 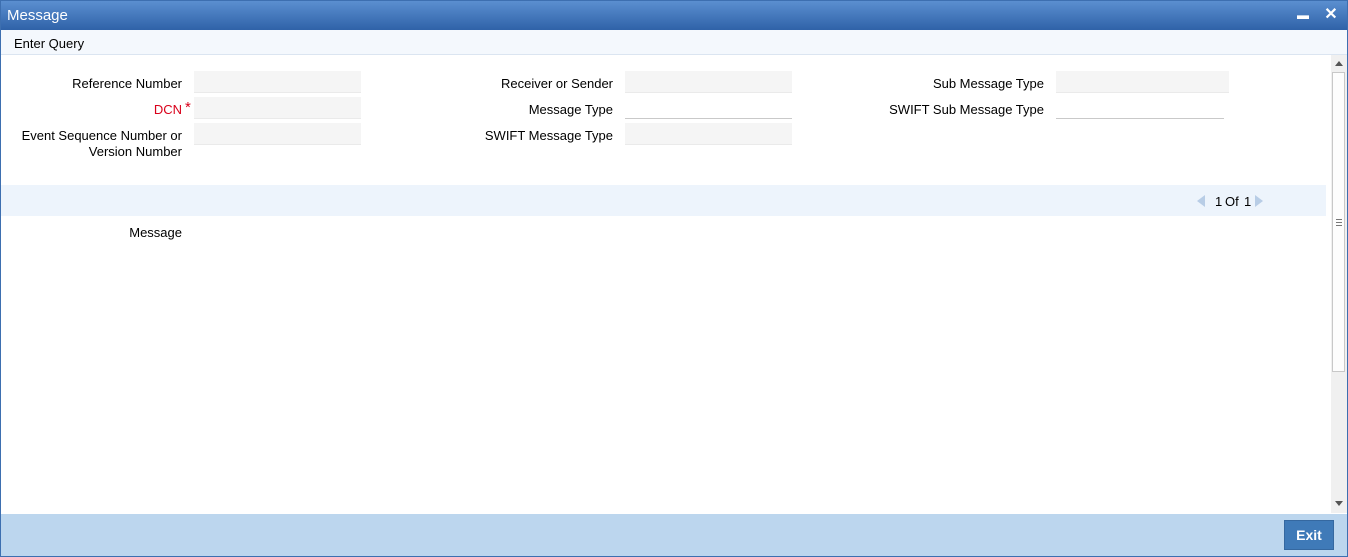 What do you see at coordinates (167, 109) in the screenshot?
I see `dcn-label: DCN` at bounding box center [167, 109].